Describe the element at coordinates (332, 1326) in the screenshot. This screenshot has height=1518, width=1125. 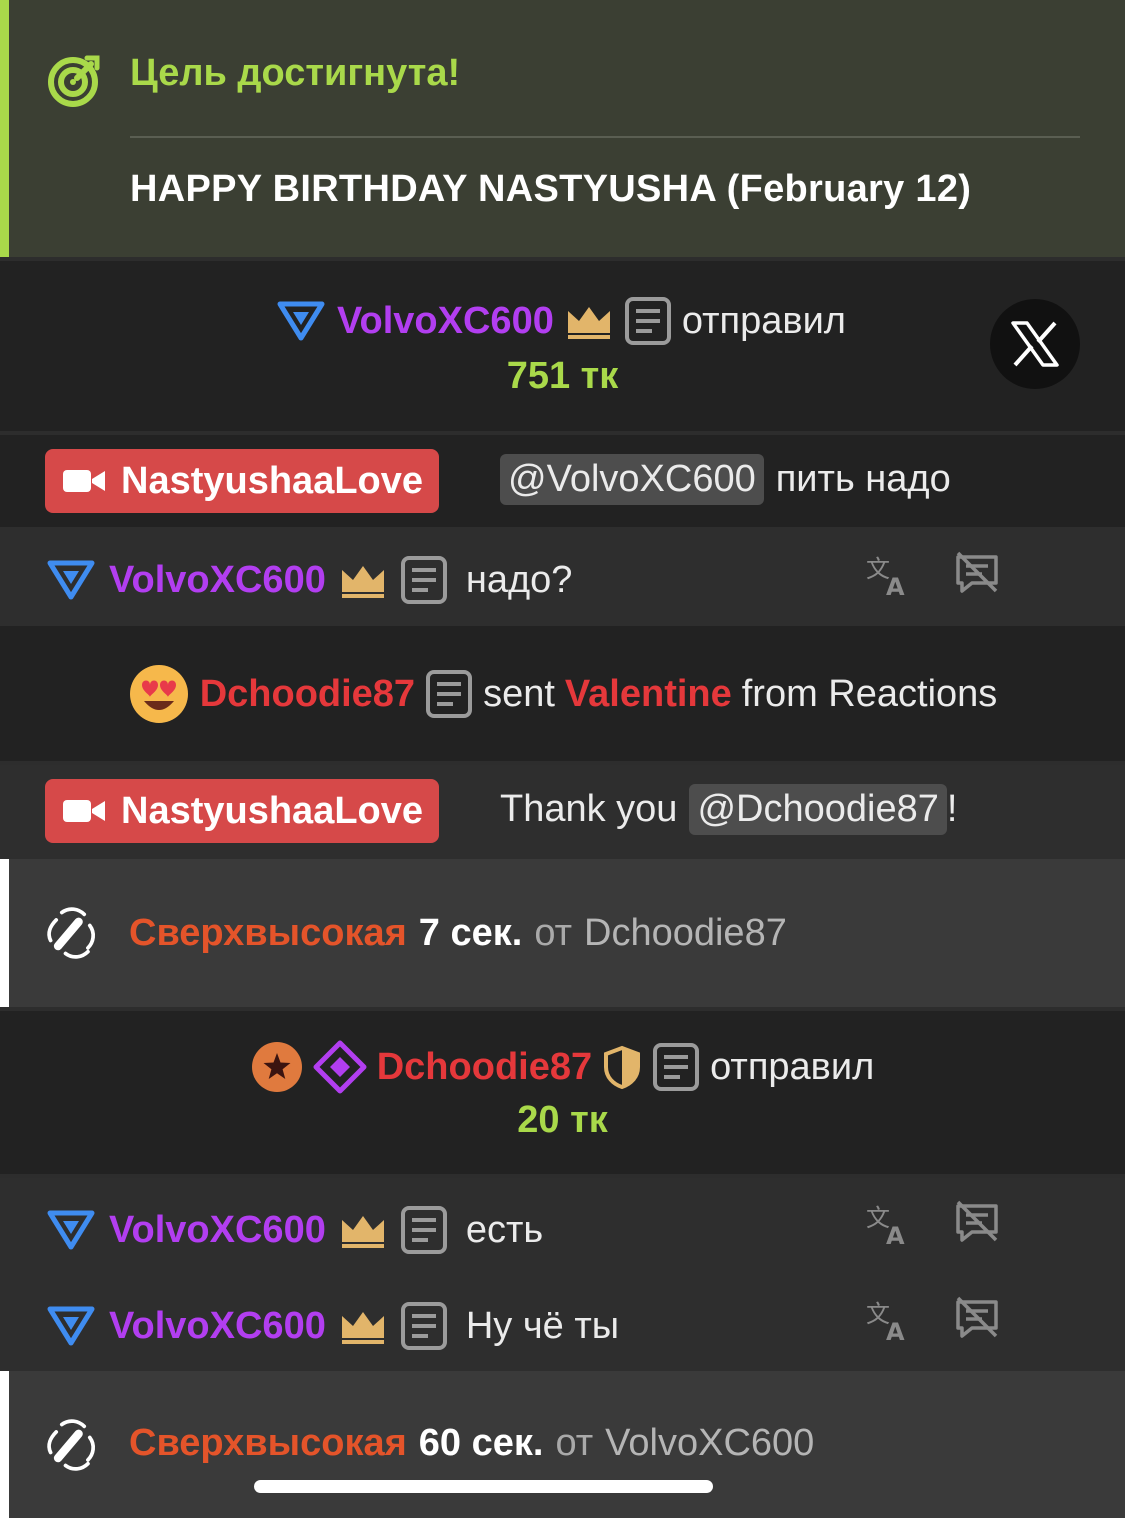
I see `message-line: VolvoXC600 Ну чё ты` at that location.